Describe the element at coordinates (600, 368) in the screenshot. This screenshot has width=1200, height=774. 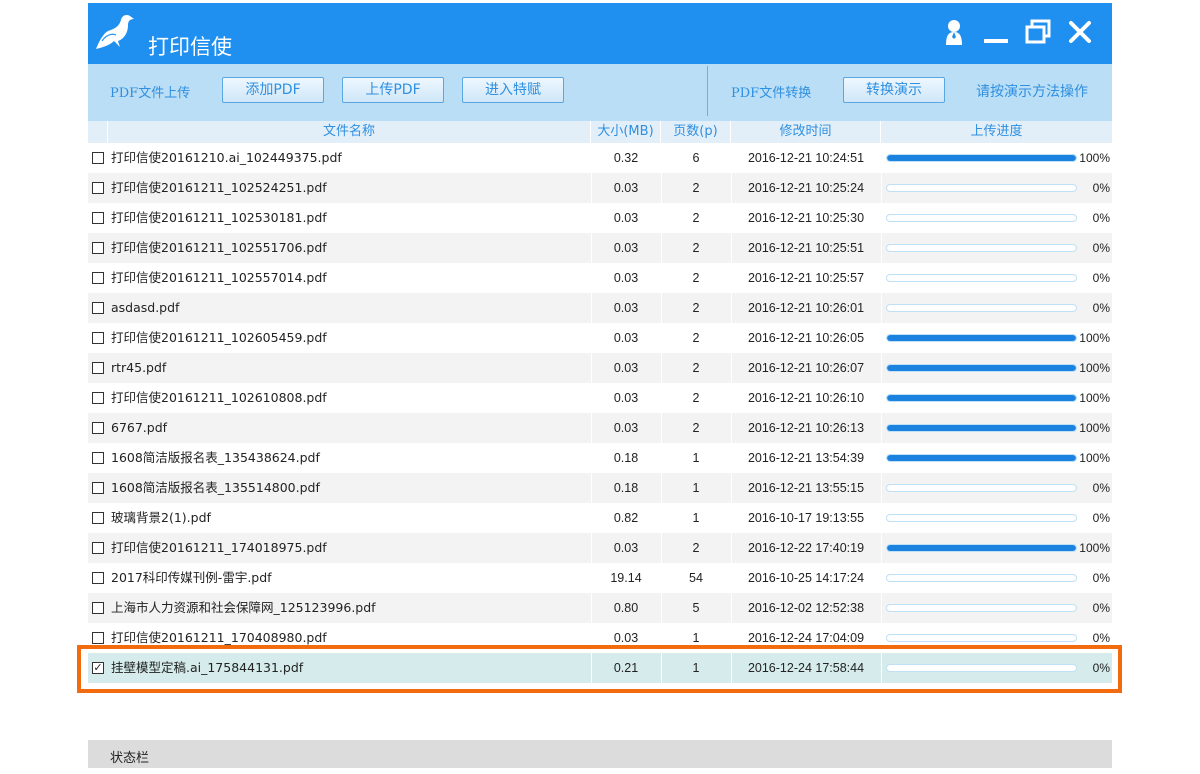
I see `table-row: rtr45.pdf 0.03 2 2016-12-21 10:26:07 100%` at that location.